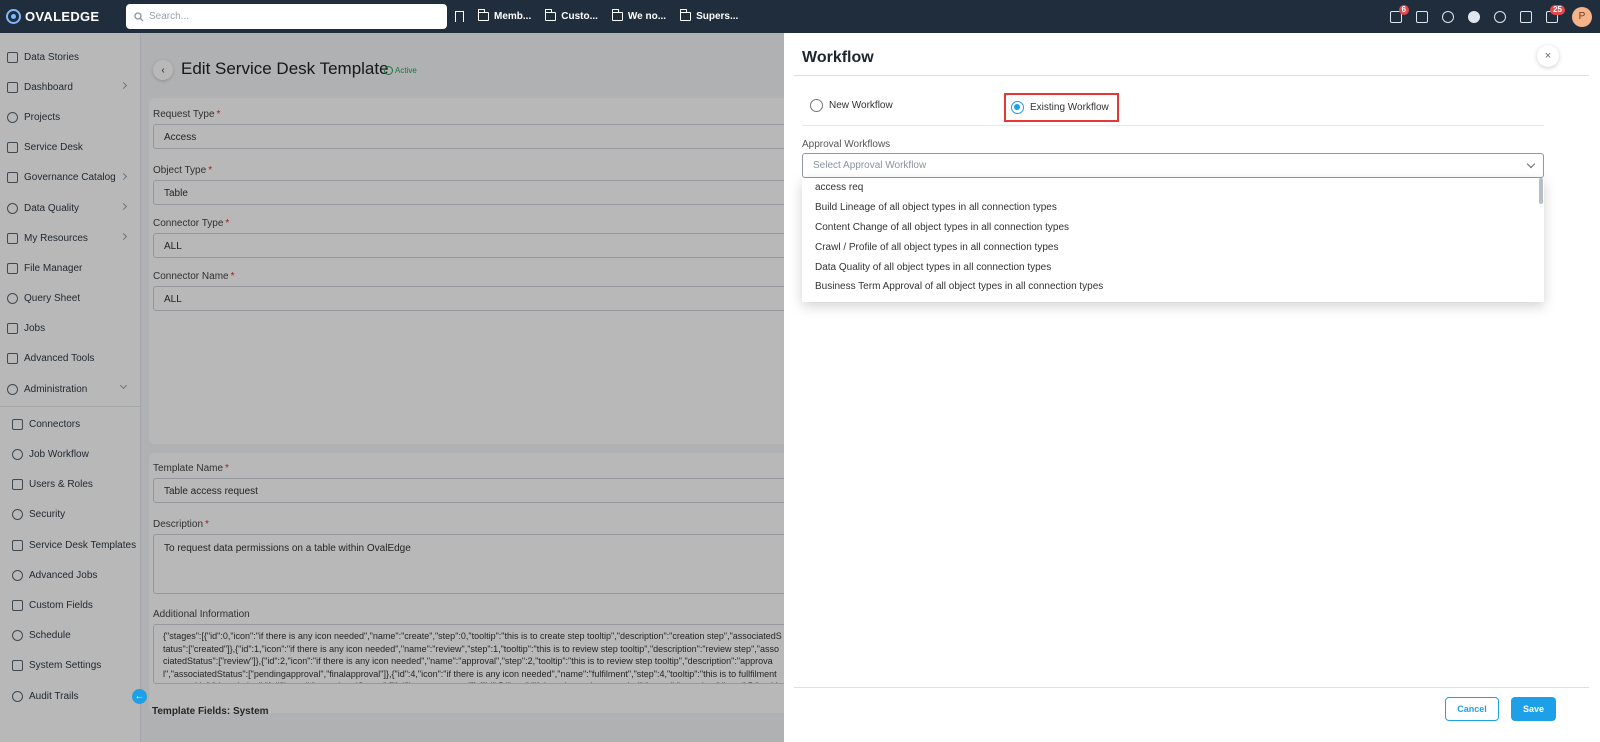 This screenshot has height=742, width=1600. I want to click on tasks-badge: 6, so click(1403, 9).